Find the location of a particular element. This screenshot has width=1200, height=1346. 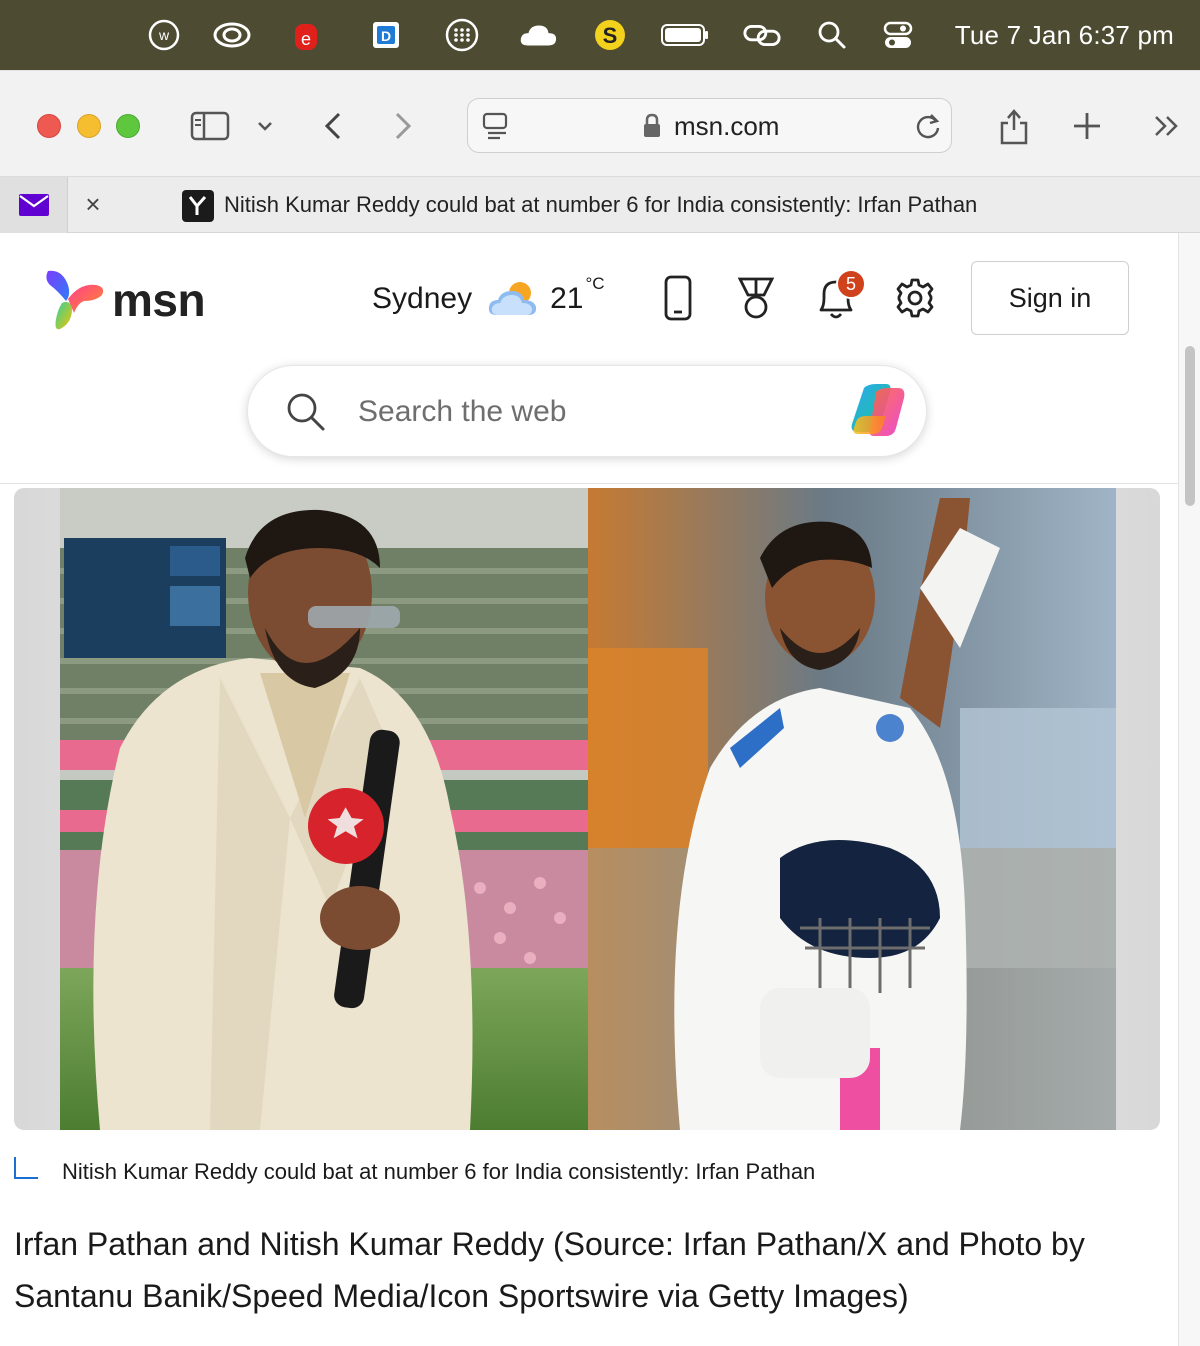

page-menu-icon is located at coordinates (496, 128).